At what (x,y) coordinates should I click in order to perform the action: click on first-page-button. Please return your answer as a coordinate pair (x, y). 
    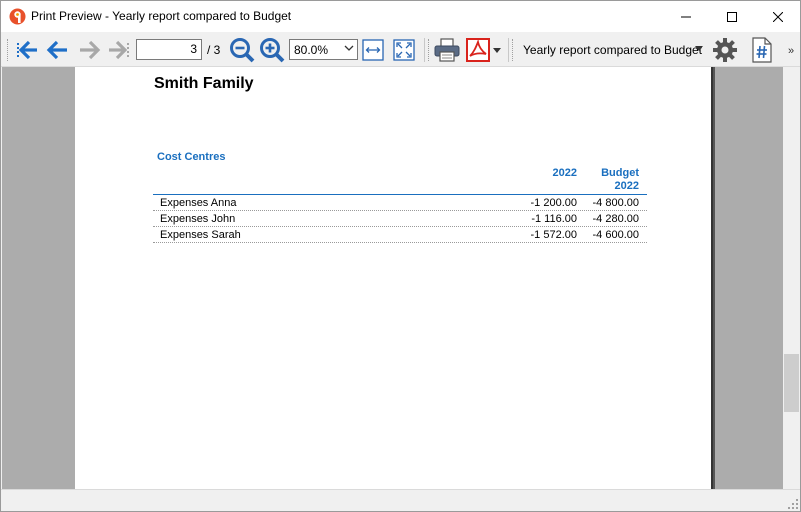
    Looking at the image, I should click on (27, 50).